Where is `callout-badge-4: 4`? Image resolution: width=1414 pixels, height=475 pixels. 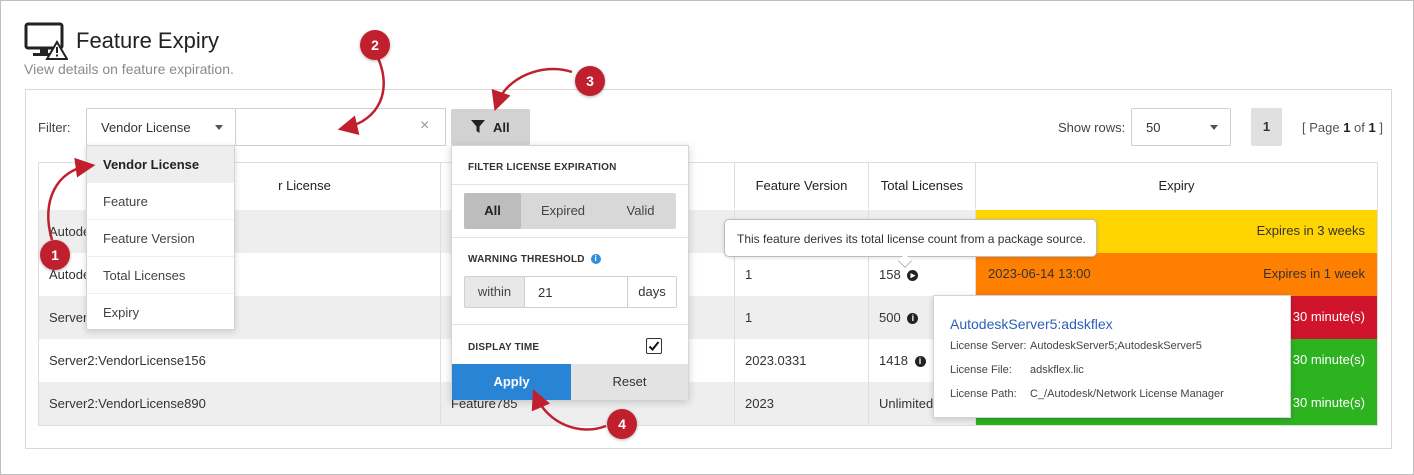
callout-badge-4: 4 is located at coordinates (622, 424).